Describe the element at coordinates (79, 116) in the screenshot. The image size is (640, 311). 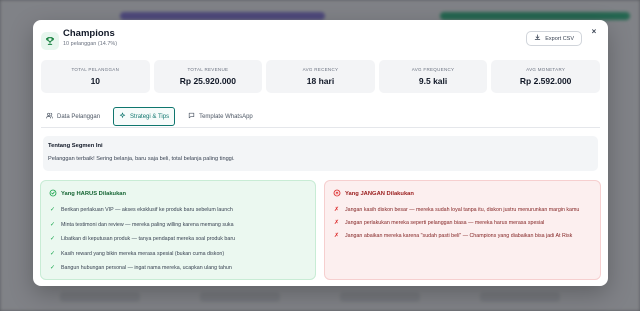
I see `tab-label: Data Pelanggan` at that location.